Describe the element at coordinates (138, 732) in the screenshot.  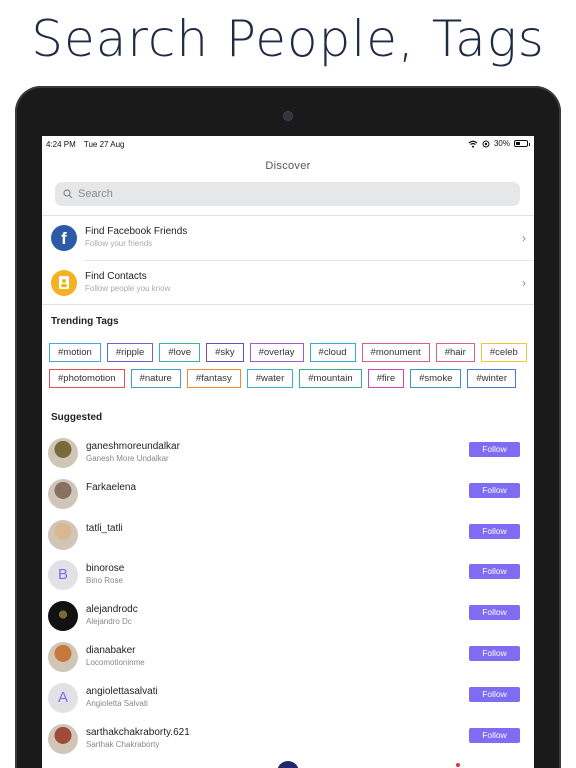
I see `username: sarthakchakraborty.621` at that location.